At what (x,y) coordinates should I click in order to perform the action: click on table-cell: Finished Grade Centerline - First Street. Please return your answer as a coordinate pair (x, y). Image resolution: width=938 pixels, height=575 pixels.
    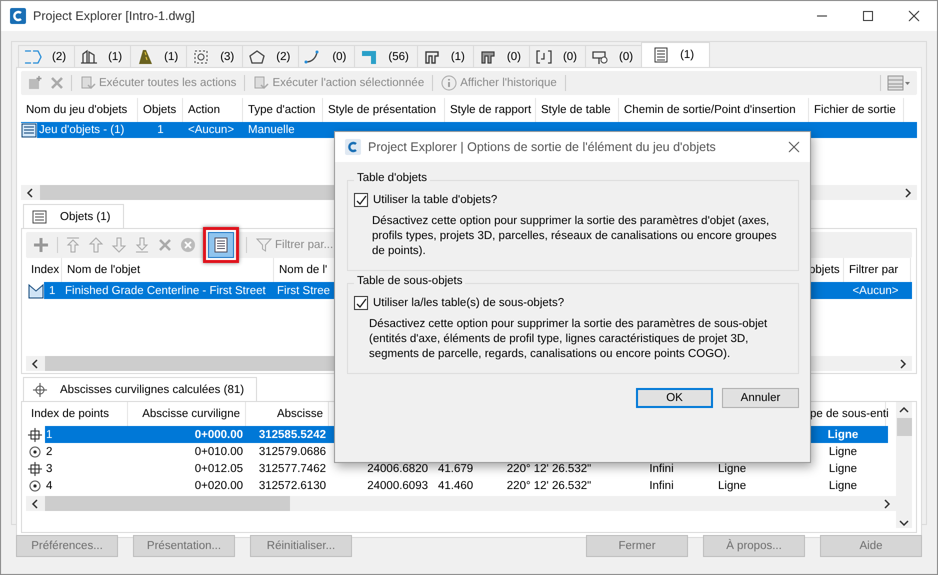
    Looking at the image, I should click on (165, 290).